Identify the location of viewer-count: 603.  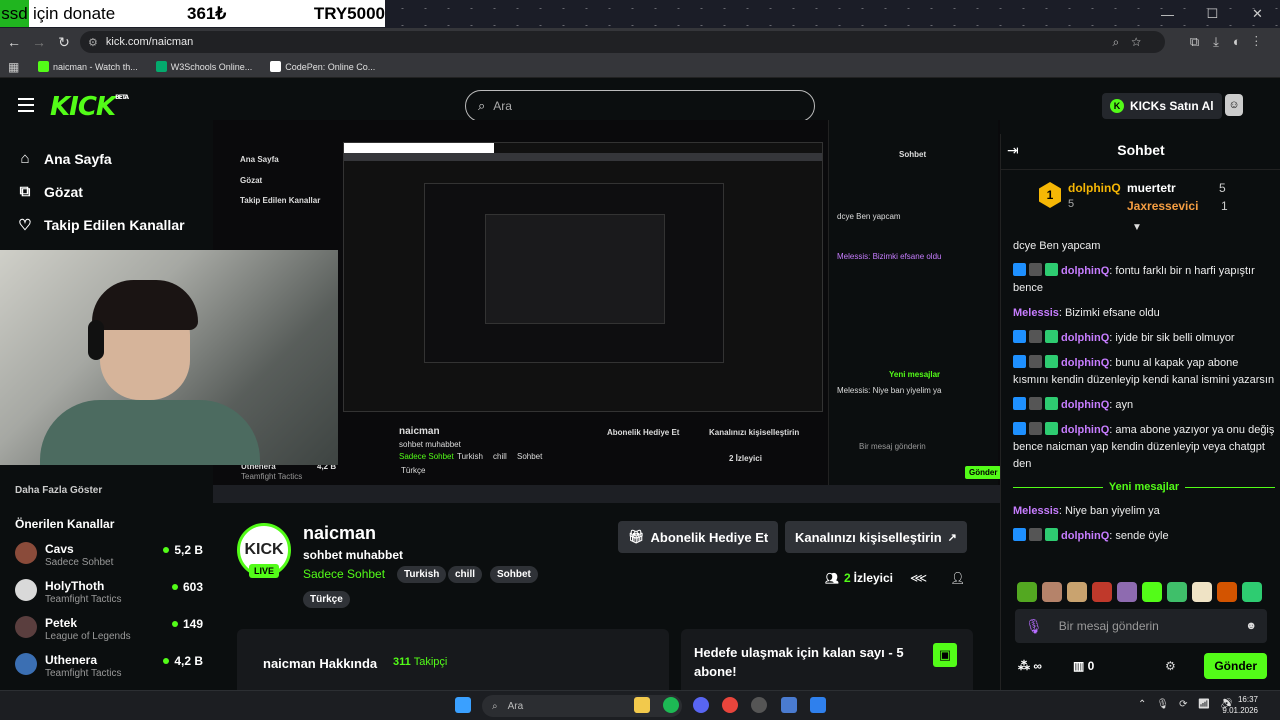
(187, 587).